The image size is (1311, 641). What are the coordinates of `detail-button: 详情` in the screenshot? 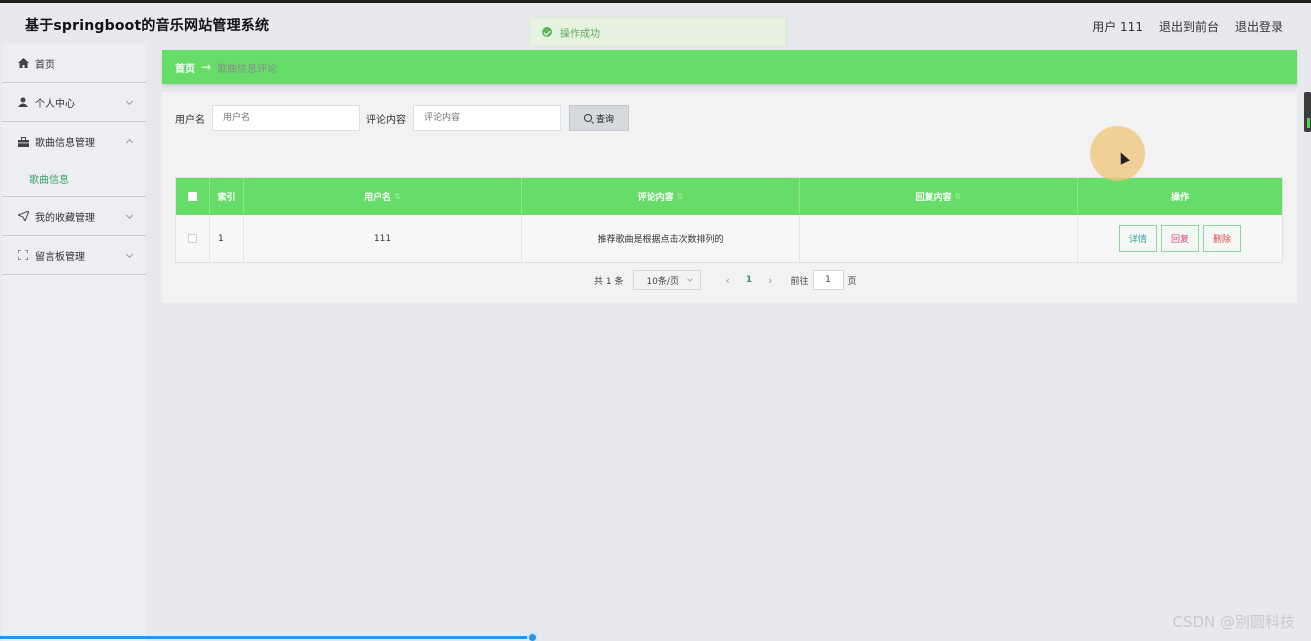 It's located at (1137, 238).